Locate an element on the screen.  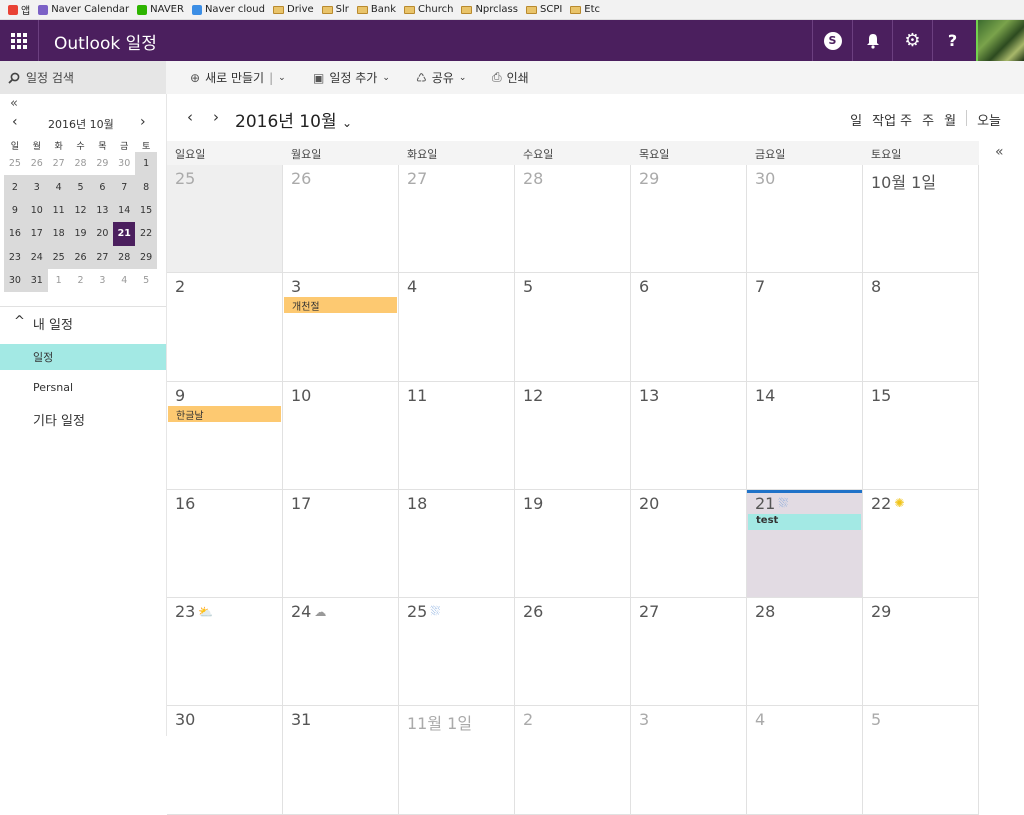
day-cell: 25 is located at coordinates (225, 219).